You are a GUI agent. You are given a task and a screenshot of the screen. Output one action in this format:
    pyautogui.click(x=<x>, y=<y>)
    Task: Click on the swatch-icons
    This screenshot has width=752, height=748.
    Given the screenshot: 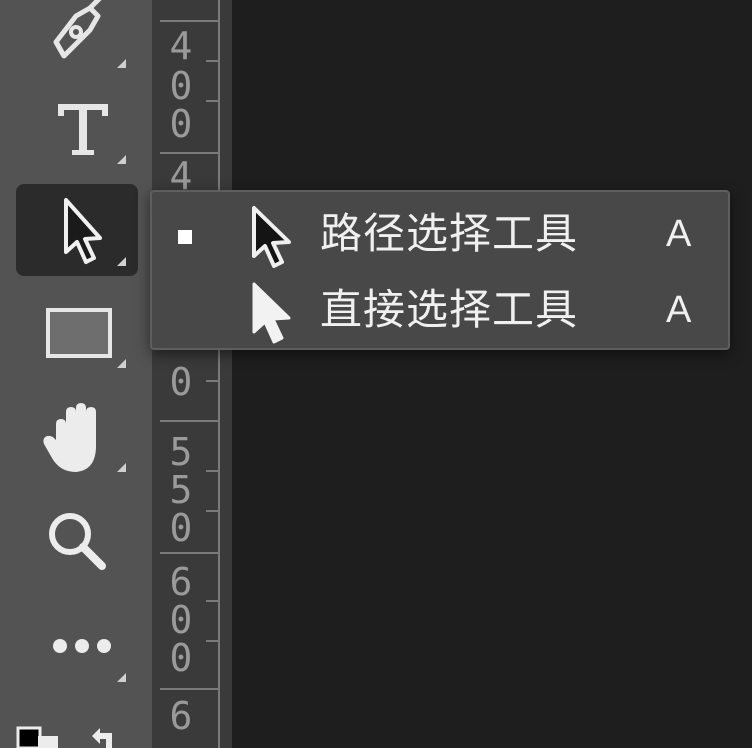 What is the action you would take?
    pyautogui.click(x=64, y=737)
    